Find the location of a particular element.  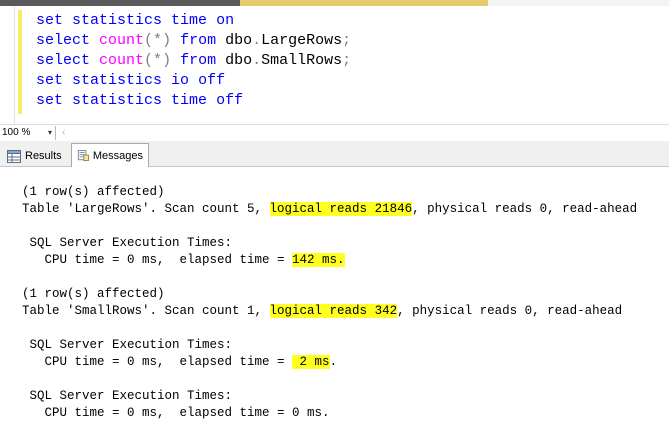

message-icon is located at coordinates (83, 155).